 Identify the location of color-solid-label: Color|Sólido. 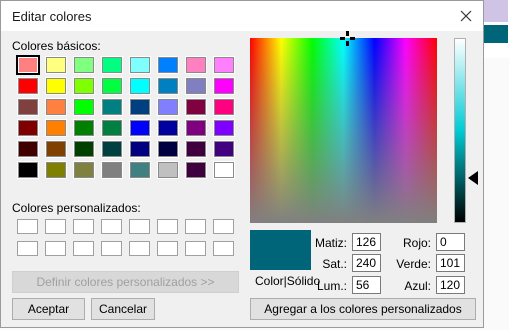
(288, 281).